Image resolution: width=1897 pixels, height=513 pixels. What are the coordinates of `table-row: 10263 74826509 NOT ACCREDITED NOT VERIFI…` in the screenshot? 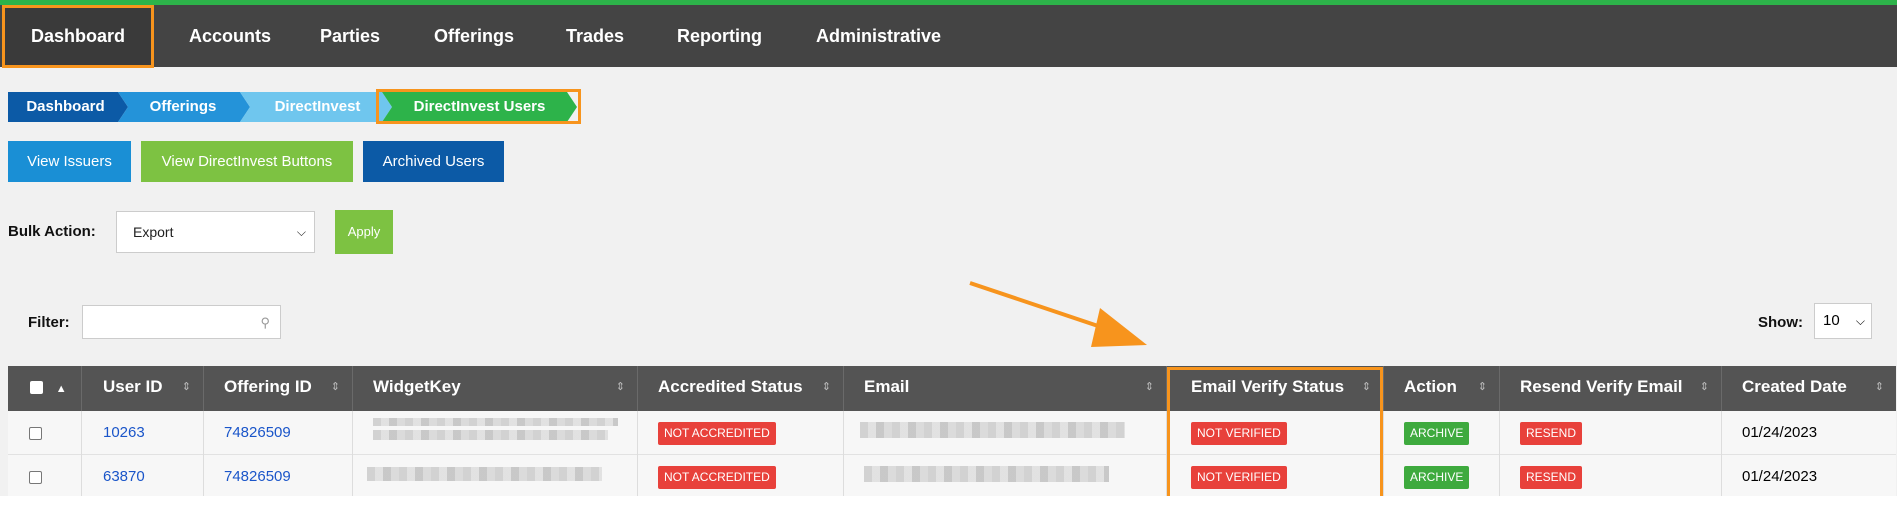 It's located at (952, 433).